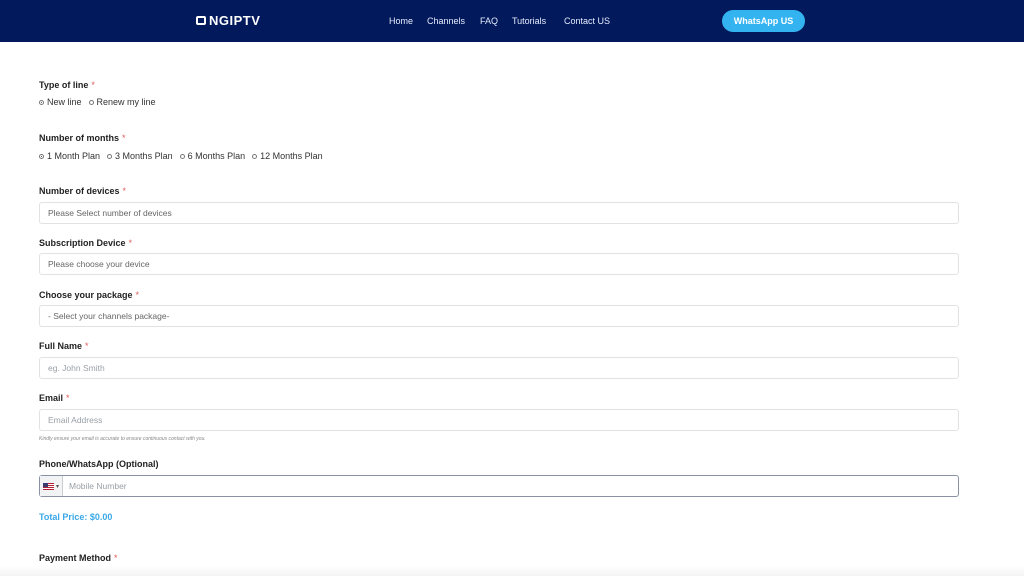 The height and width of the screenshot is (576, 1024). Describe the element at coordinates (126, 102) in the screenshot. I see `radio-label: Renew my line` at that location.